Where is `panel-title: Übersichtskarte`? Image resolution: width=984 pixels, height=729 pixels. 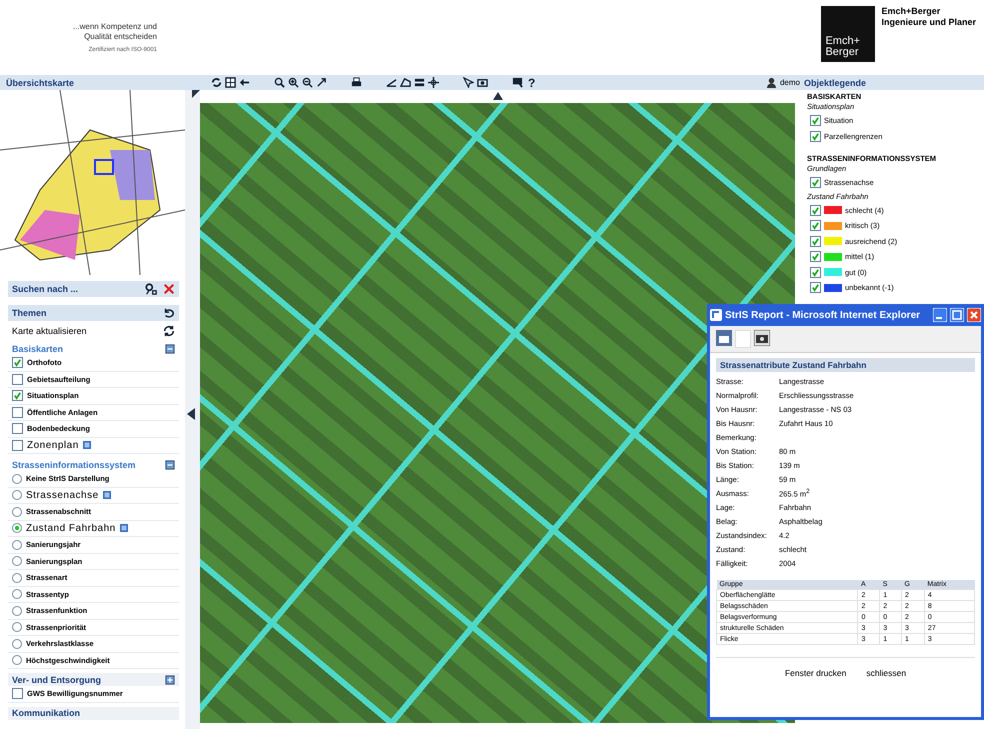
panel-title: Übersichtskarte is located at coordinates (40, 83).